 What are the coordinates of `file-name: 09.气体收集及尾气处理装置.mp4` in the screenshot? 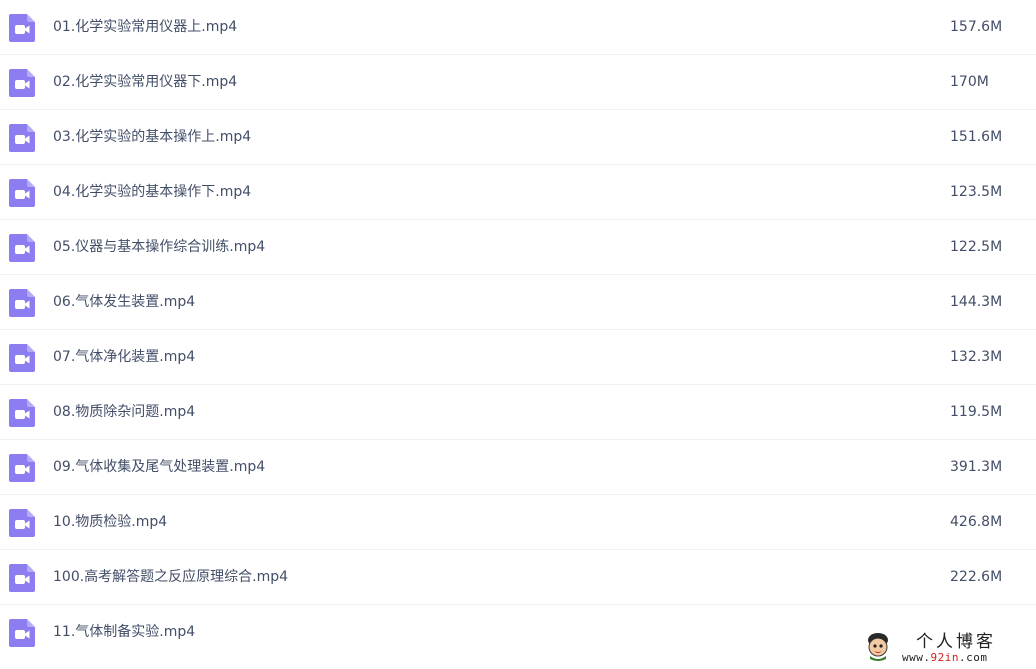 It's located at (159, 467).